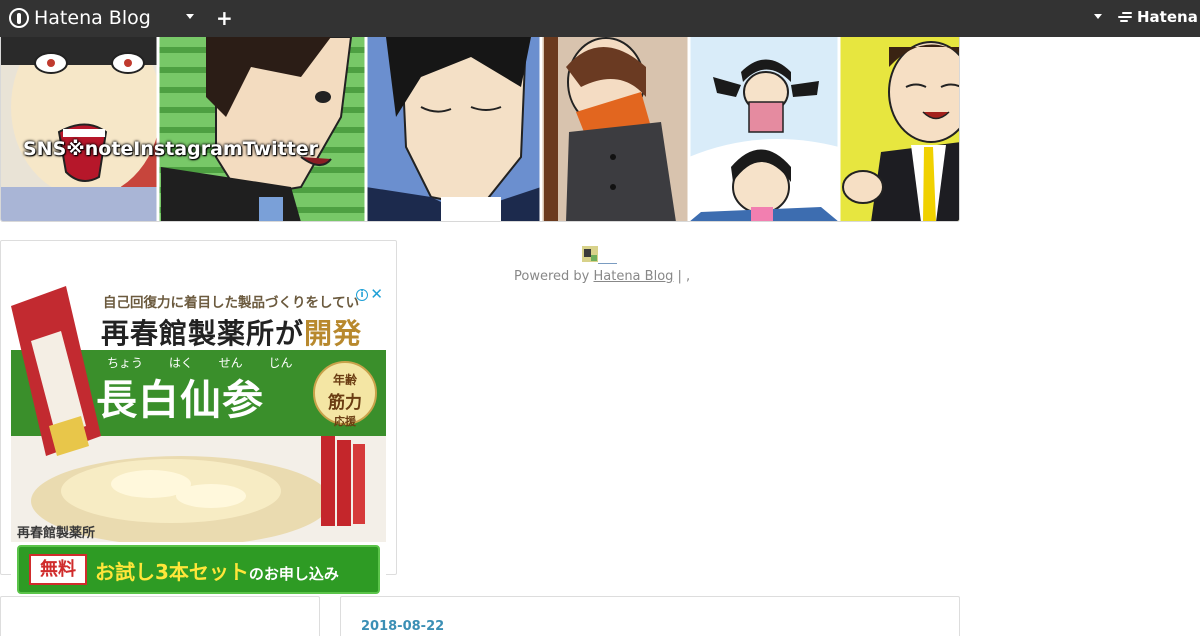 Image resolution: width=1200 pixels, height=636 pixels. Describe the element at coordinates (190, 16) in the screenshot. I see `blog-menu-chevron-down-icon` at that location.